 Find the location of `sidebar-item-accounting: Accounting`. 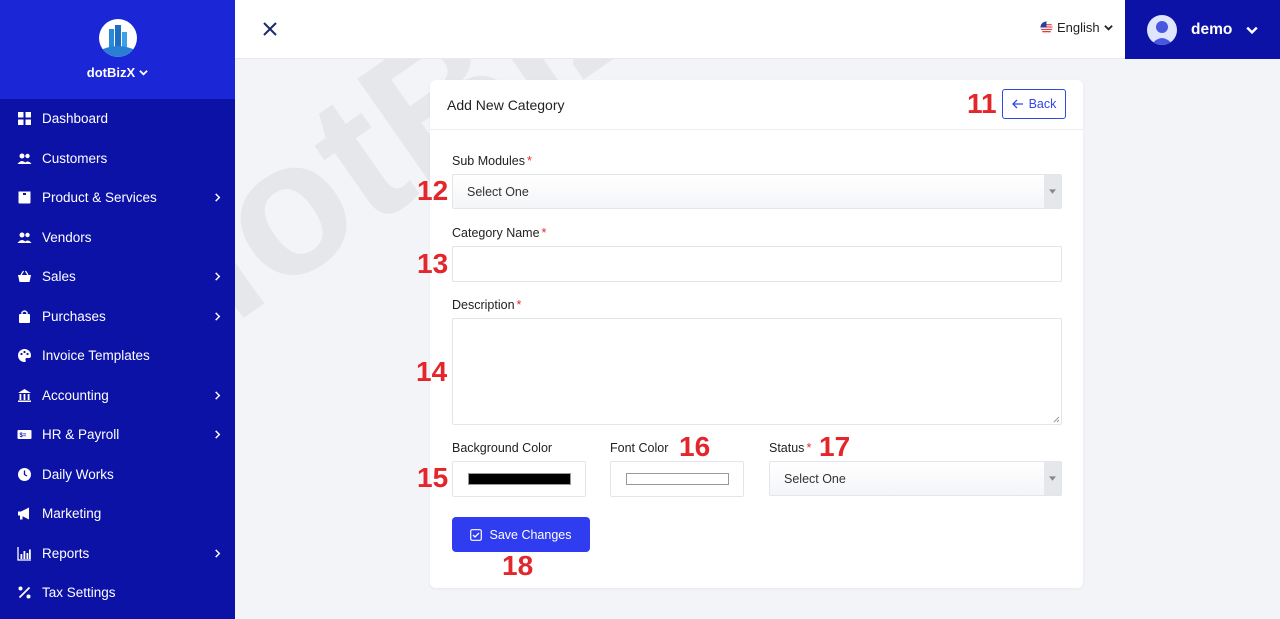

sidebar-item-accounting: Accounting is located at coordinates (117, 396).